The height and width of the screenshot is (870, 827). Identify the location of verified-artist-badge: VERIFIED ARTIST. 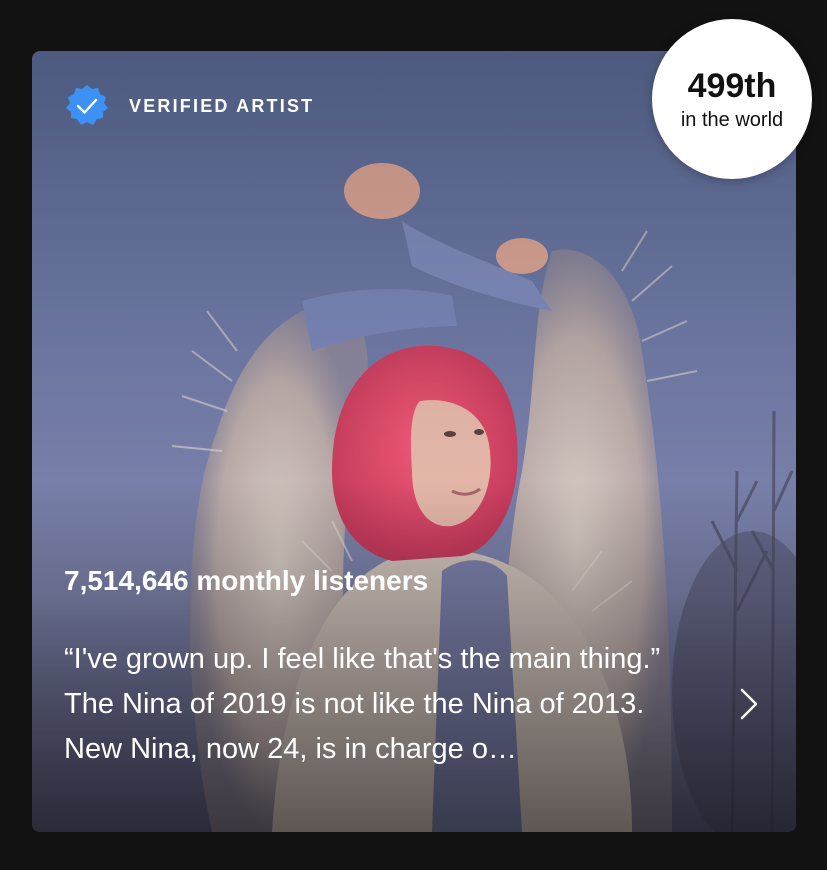
(189, 106).